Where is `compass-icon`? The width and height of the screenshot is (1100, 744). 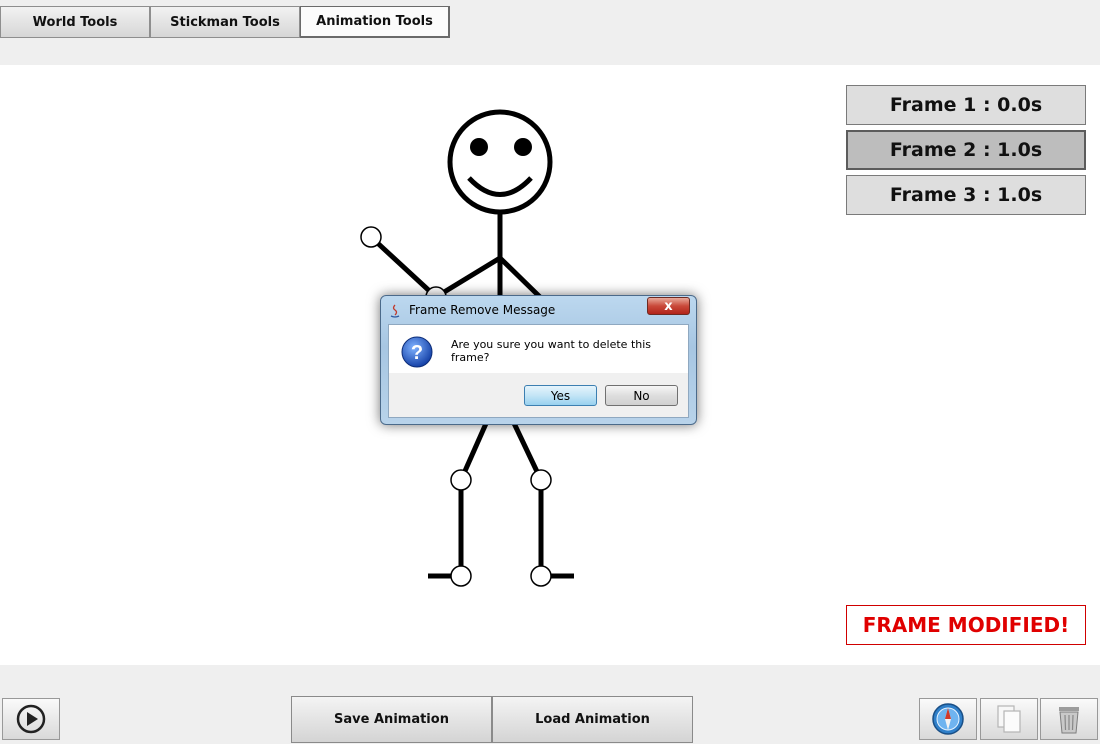 compass-icon is located at coordinates (948, 719).